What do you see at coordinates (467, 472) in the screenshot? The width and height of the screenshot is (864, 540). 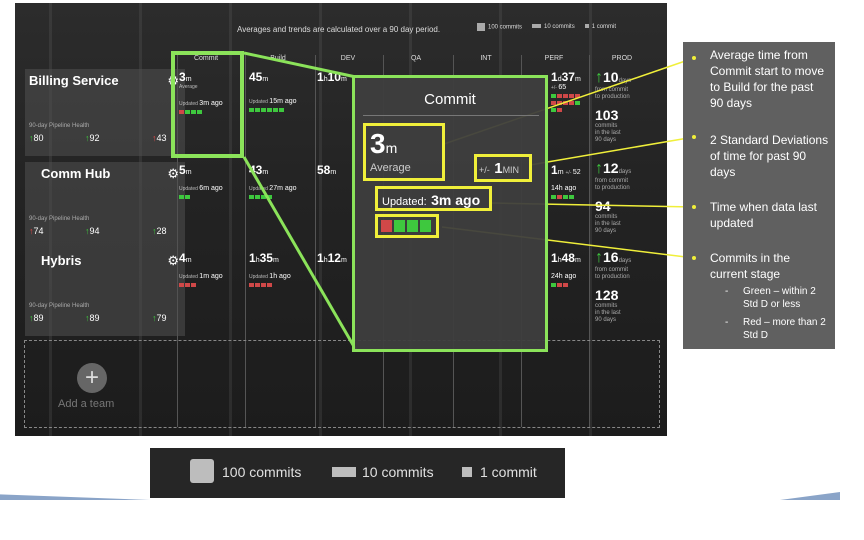 I see `legend-swatch-small` at bounding box center [467, 472].